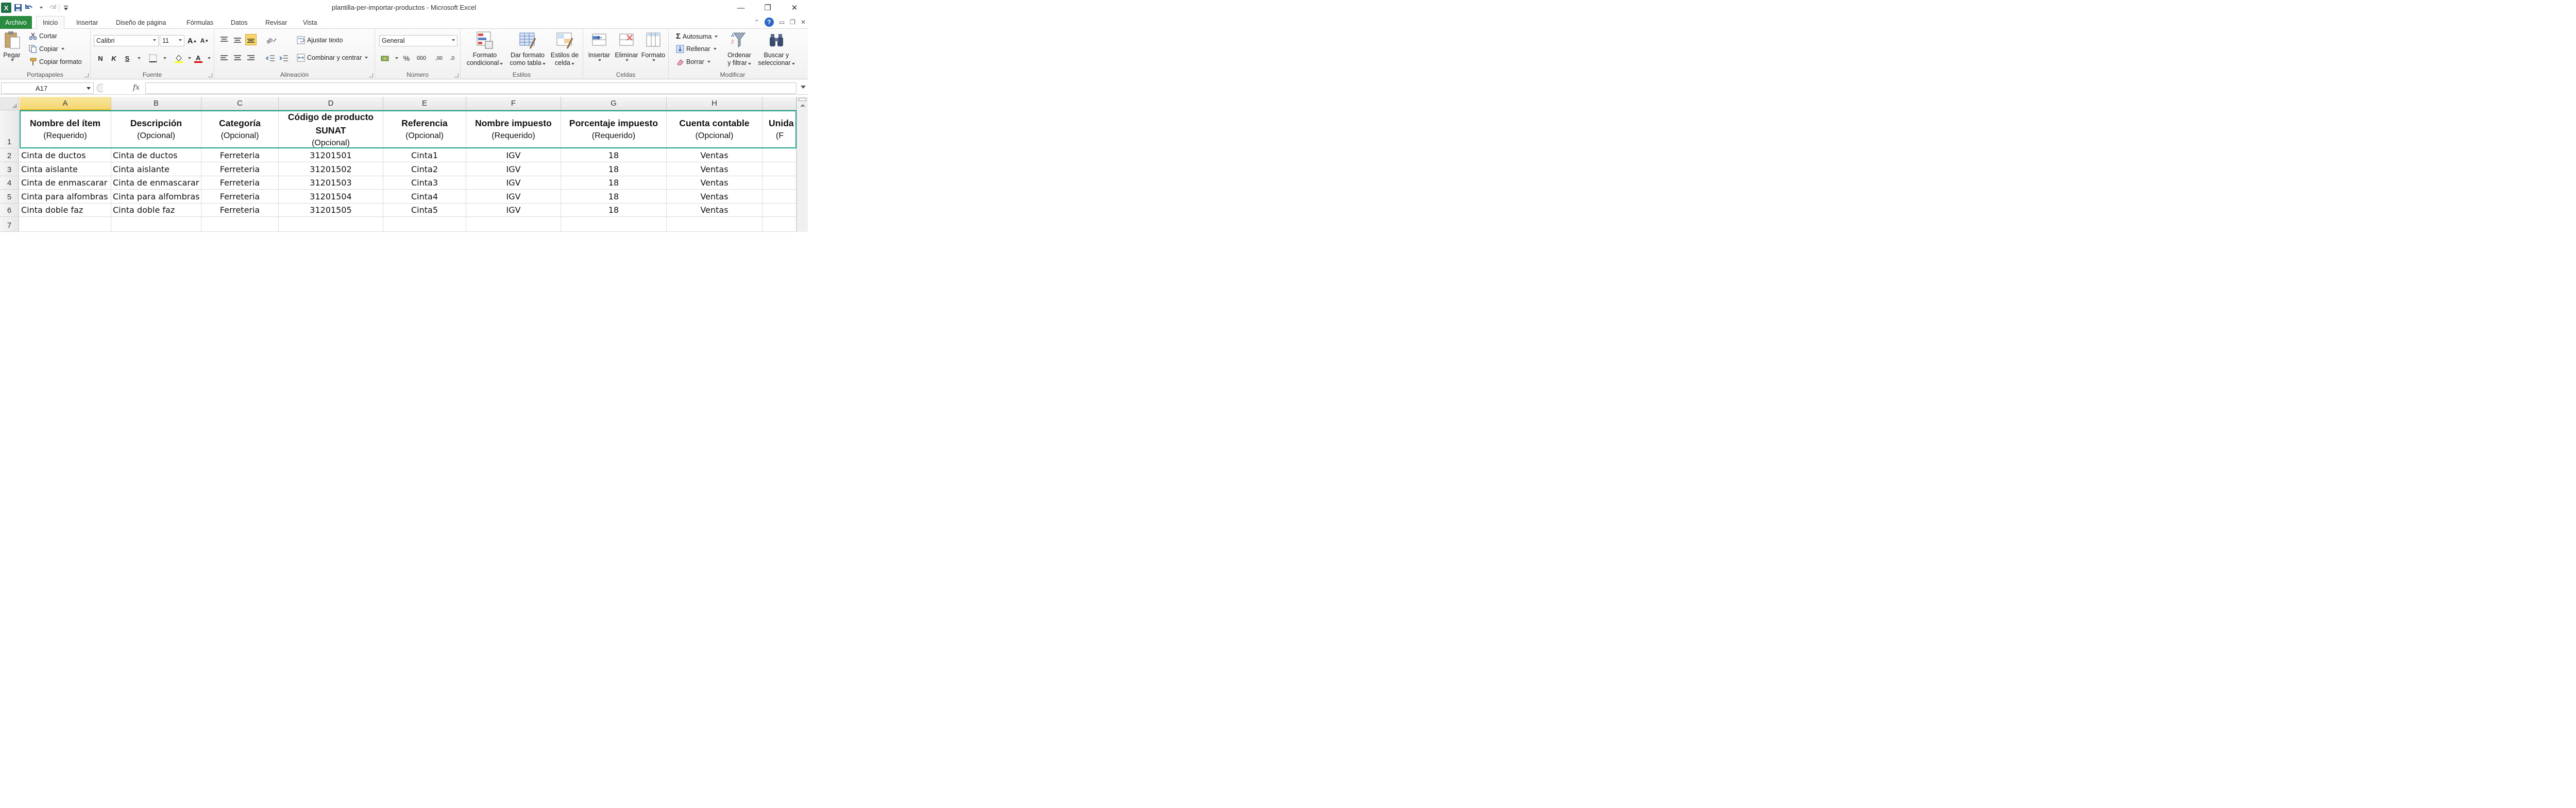 This screenshot has height=808, width=2576. Describe the element at coordinates (178, 58) in the screenshot. I see `fill-color-icon` at that location.